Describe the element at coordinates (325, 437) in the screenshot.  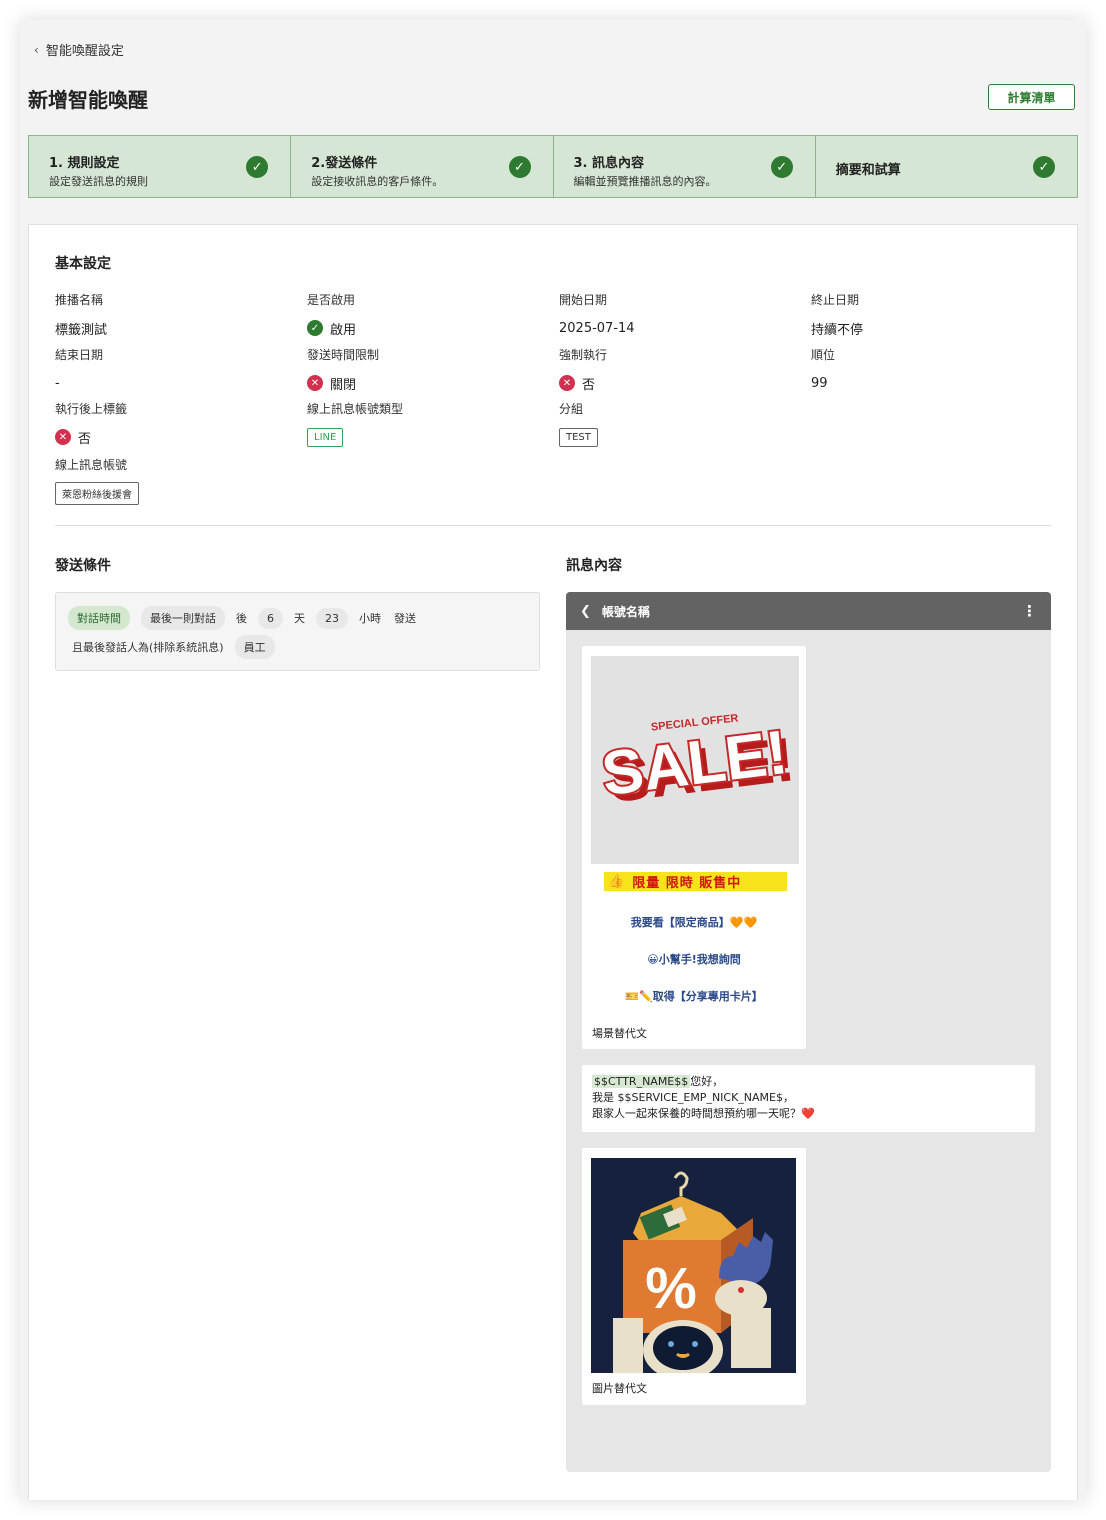
I see `account-type-tag: LINE` at that location.